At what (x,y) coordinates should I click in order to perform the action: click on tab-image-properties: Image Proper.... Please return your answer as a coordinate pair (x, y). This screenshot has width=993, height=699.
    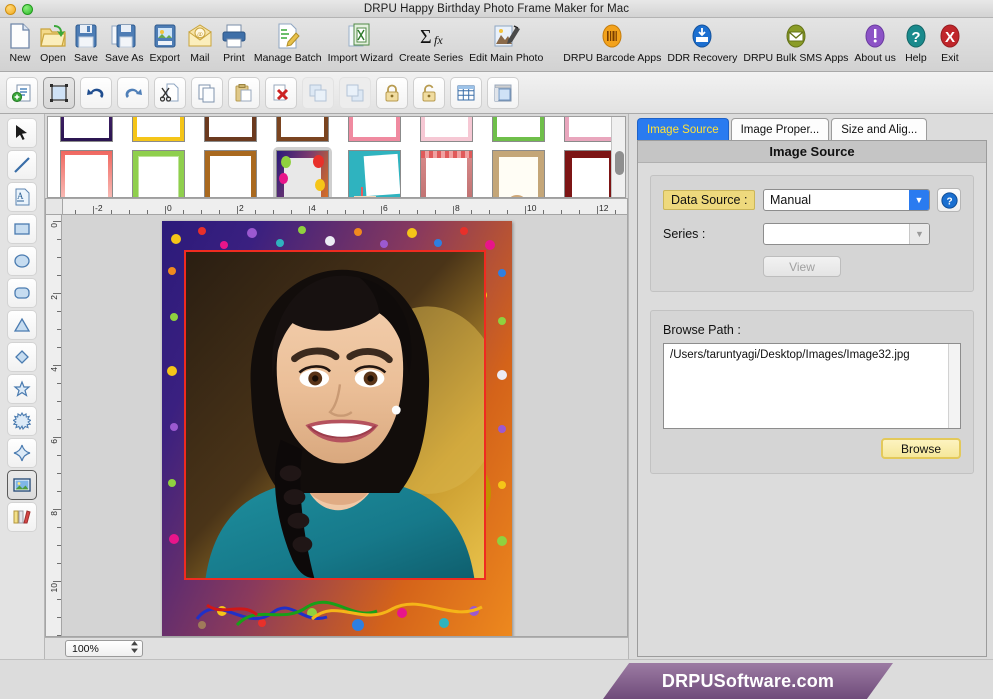
    Looking at the image, I should click on (780, 129).